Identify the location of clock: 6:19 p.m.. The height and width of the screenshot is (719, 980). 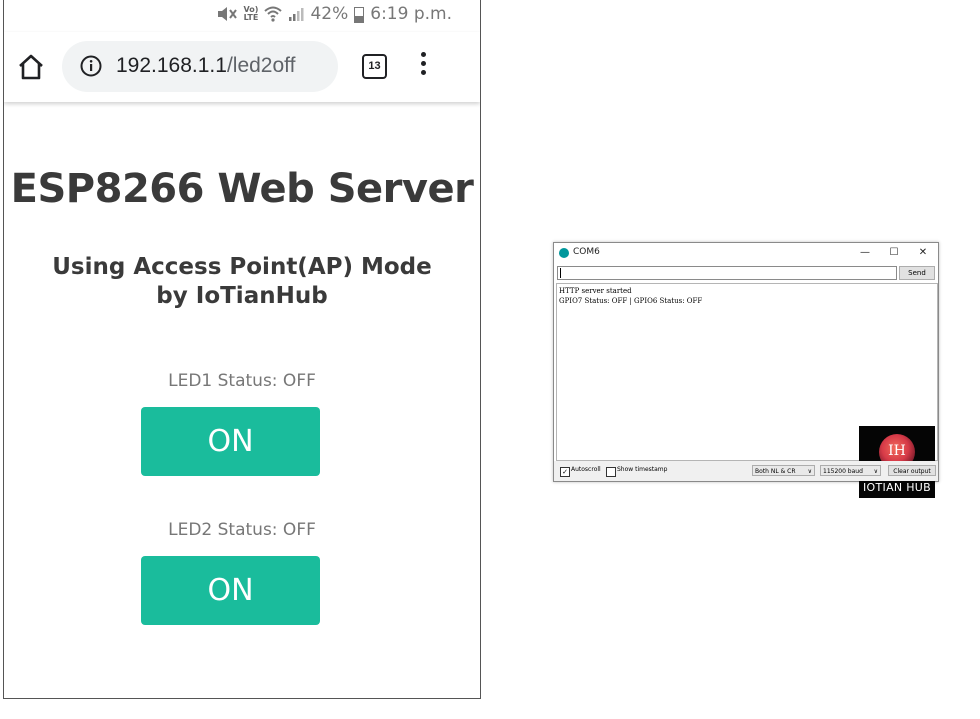
(411, 14).